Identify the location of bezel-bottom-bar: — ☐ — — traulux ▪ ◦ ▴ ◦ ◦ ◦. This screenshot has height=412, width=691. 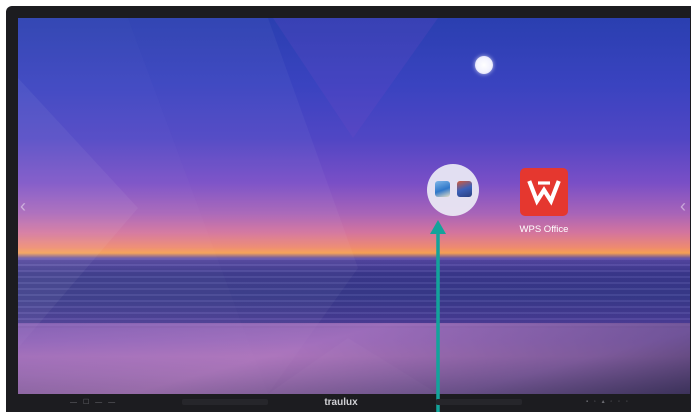
(348, 403).